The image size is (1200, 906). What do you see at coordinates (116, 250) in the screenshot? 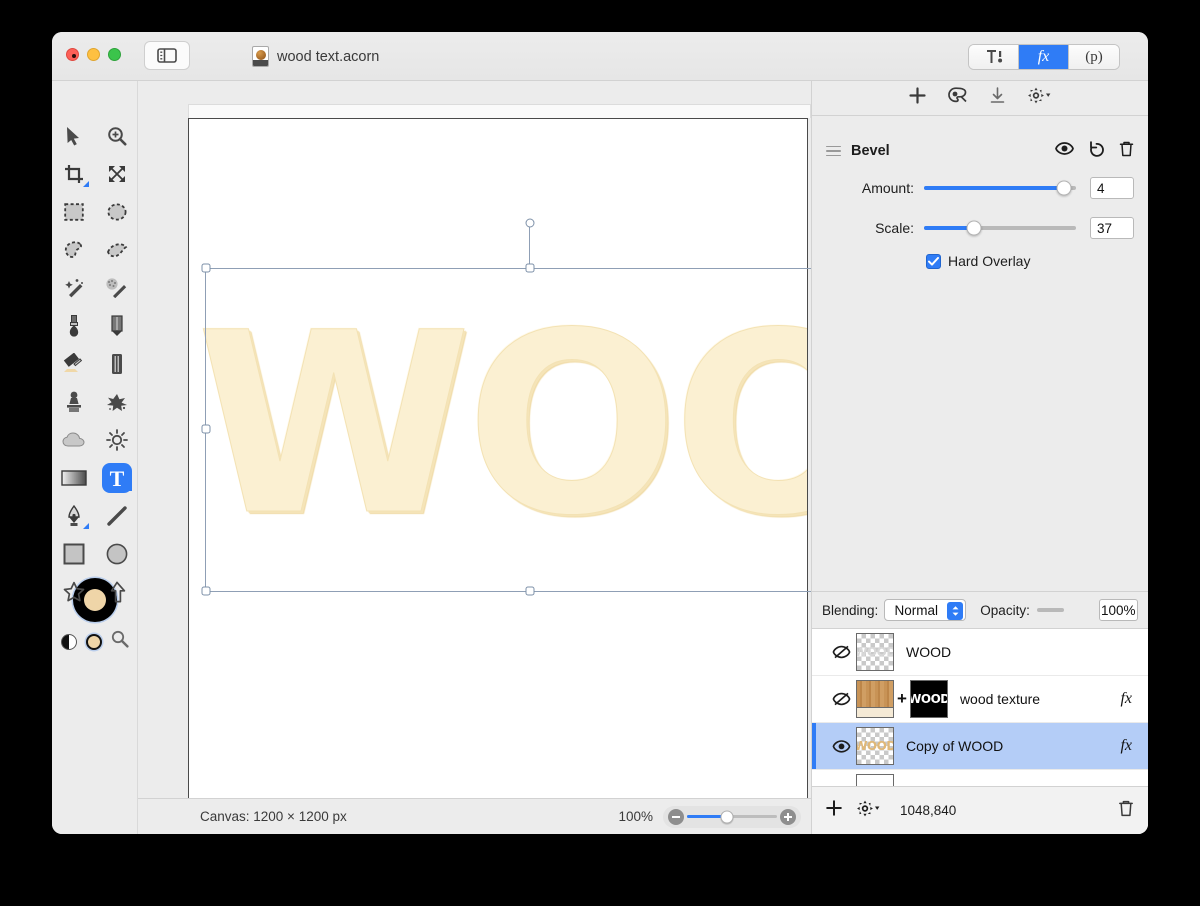
I see `polygon-lasso-tool` at bounding box center [116, 250].